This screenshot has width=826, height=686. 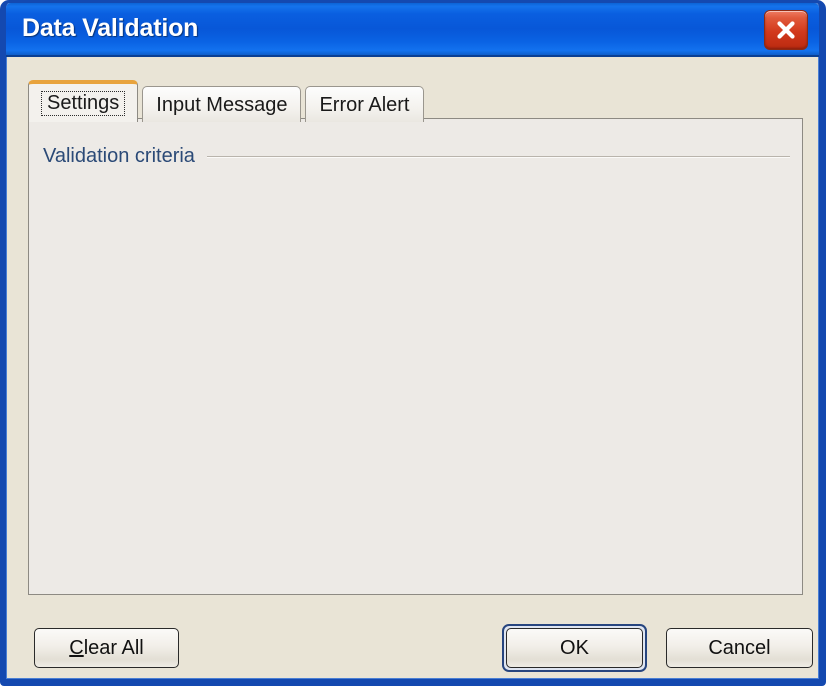 I want to click on validation-criteria-group-header: Validation criteria, so click(x=416, y=156).